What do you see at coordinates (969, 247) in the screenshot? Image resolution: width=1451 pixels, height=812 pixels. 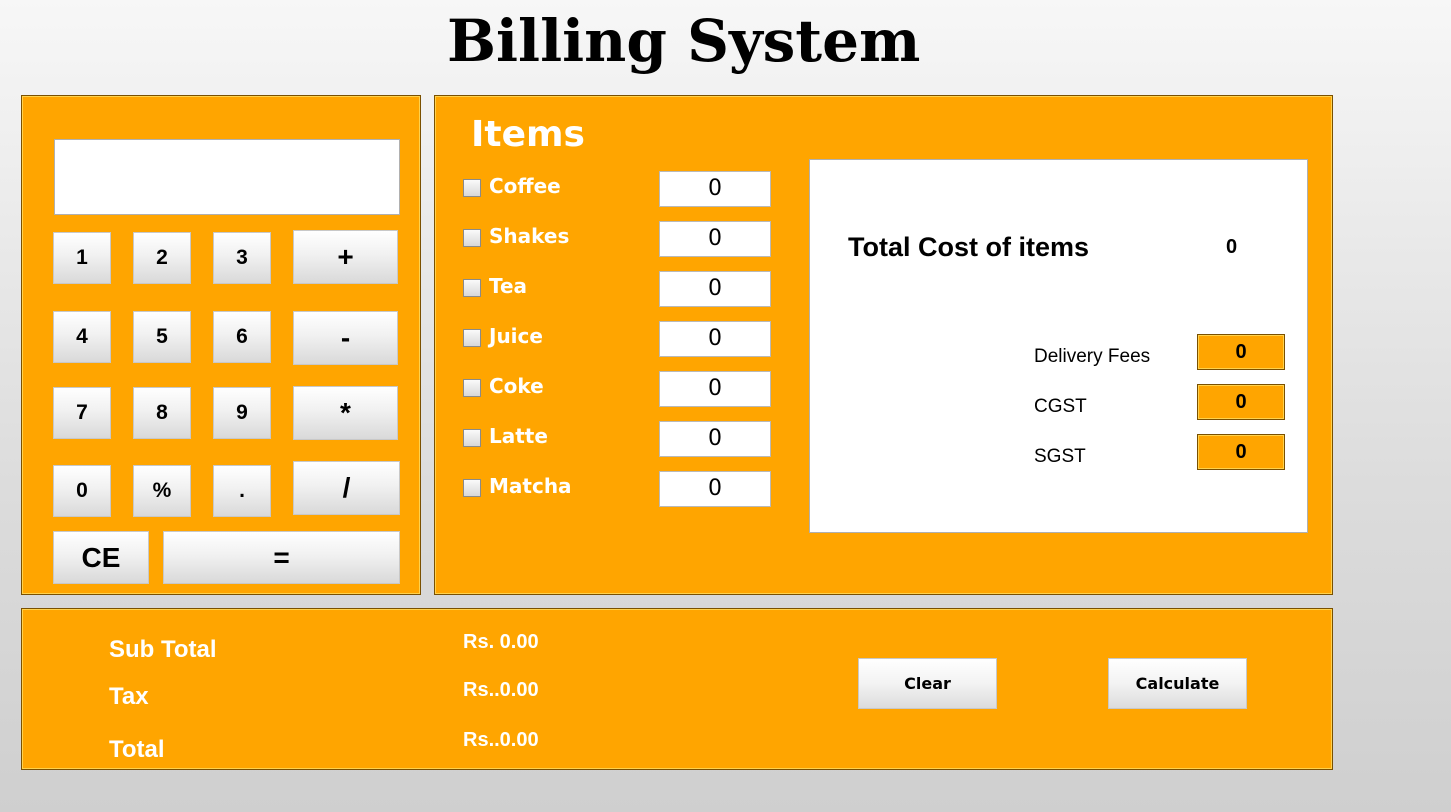 I see `total-cost-label: Total Cost of items` at bounding box center [969, 247].